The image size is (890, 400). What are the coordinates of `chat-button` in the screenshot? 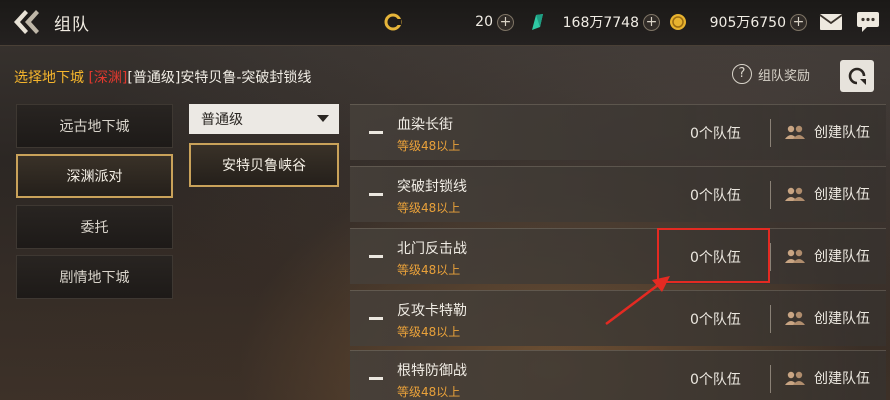 It's located at (868, 22).